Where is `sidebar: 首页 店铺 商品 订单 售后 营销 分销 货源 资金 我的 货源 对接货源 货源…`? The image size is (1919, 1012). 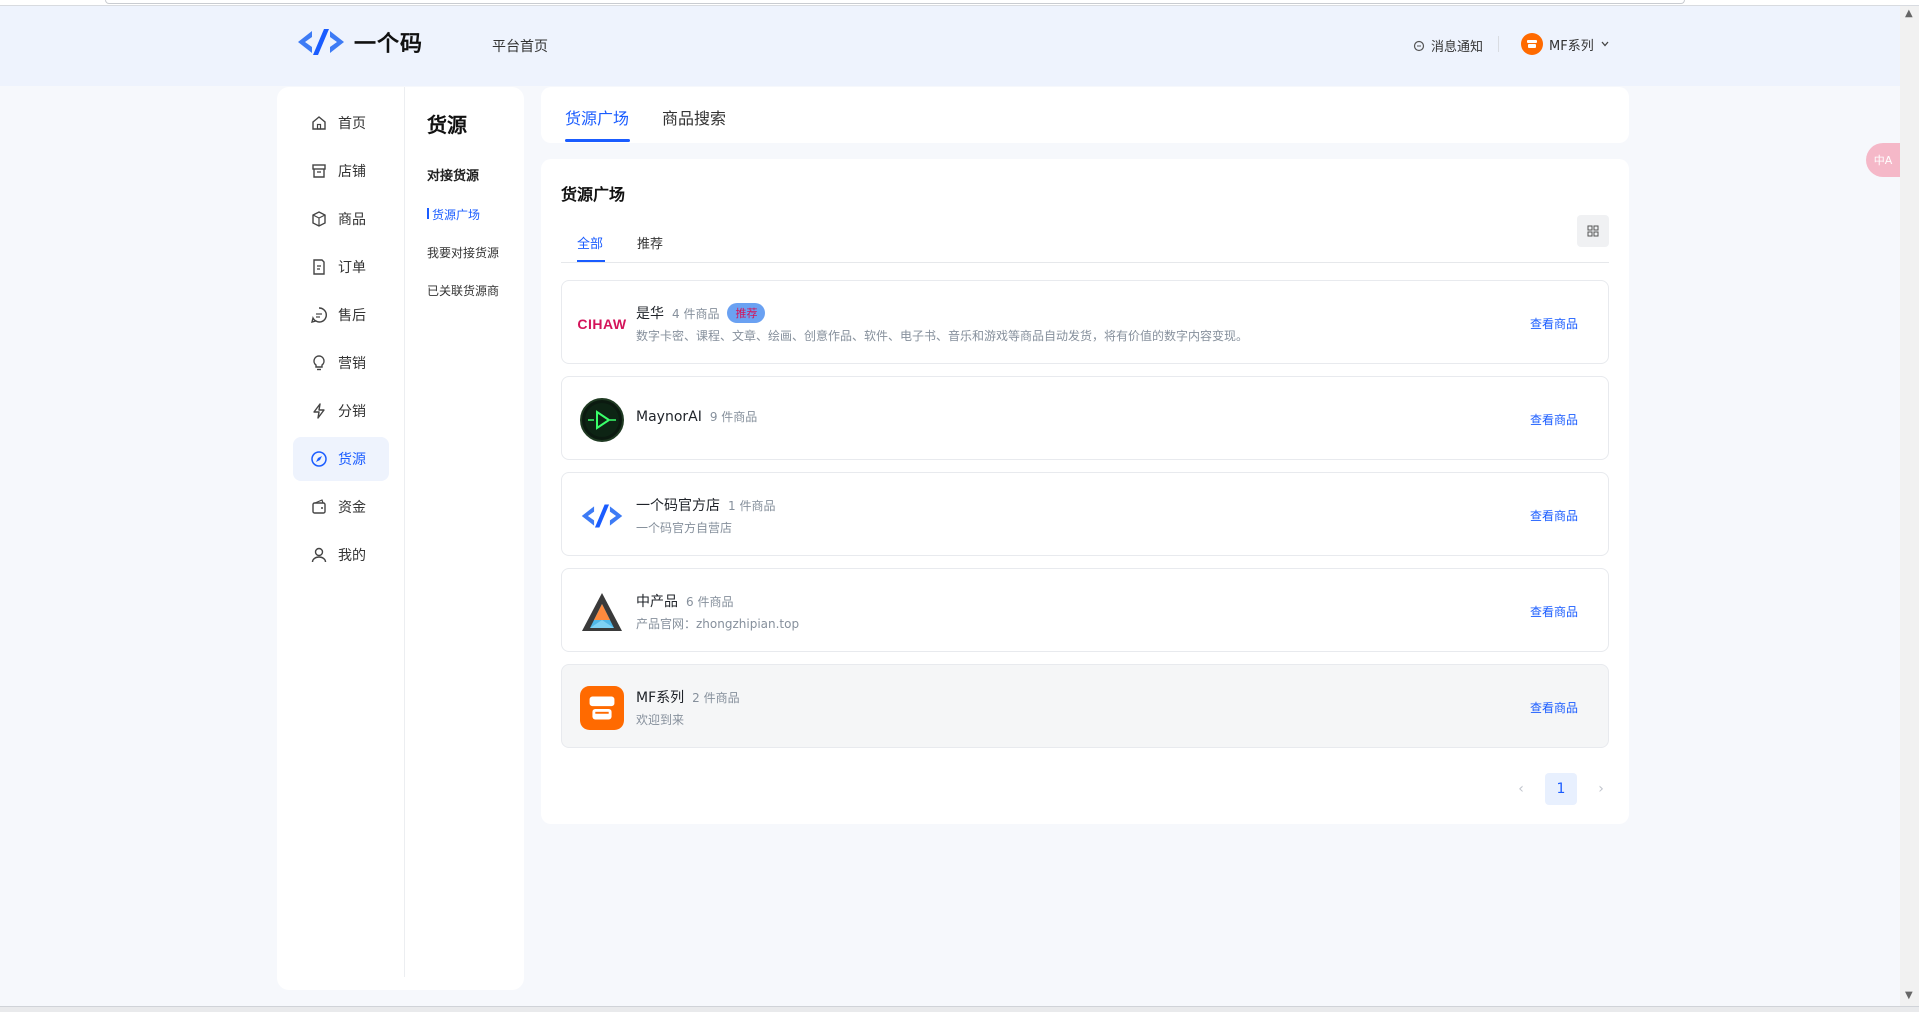
sidebar: 首页 店铺 商品 订单 售后 营销 分销 货源 资金 我的 货源 对接货源 货源… is located at coordinates (400, 538).